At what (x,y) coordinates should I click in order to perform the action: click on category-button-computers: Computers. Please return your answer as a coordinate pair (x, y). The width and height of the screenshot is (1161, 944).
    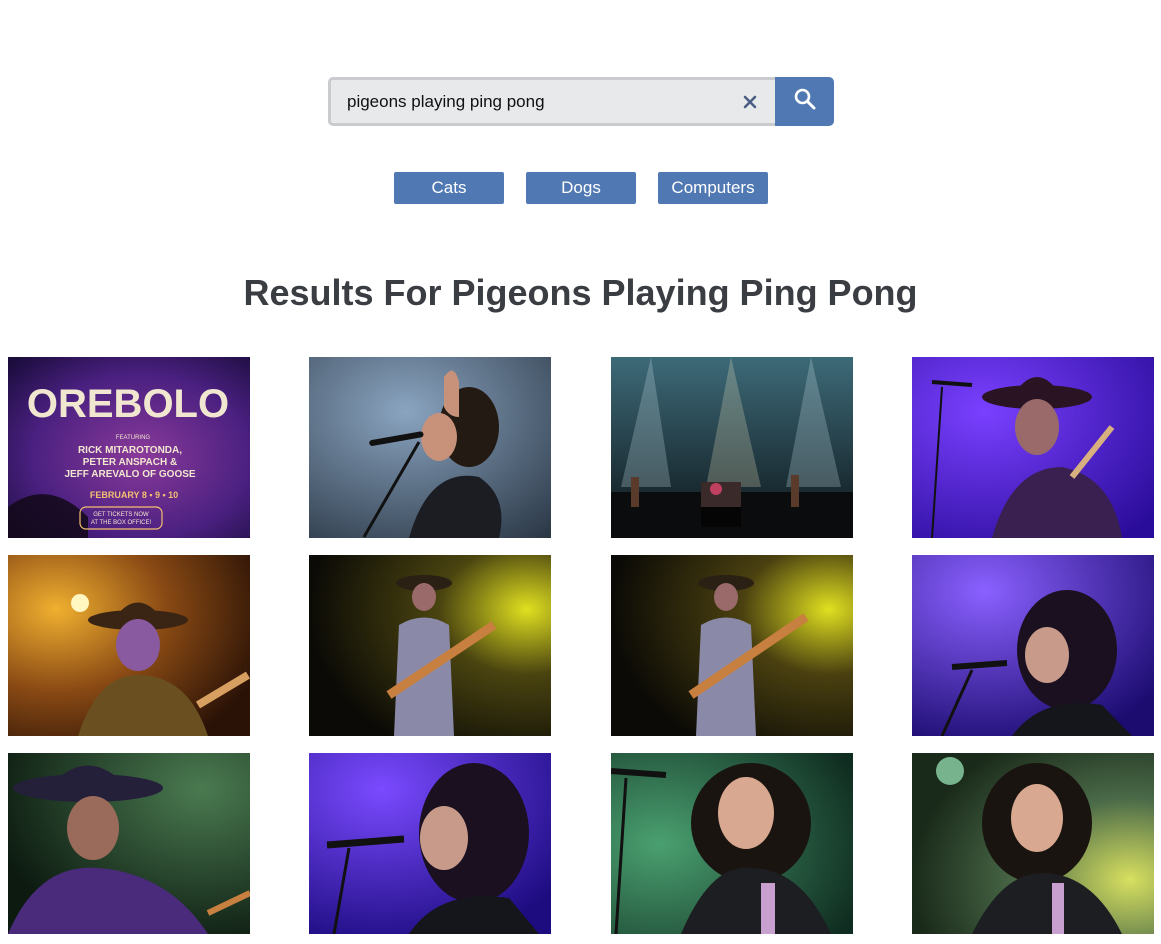
    Looking at the image, I should click on (713, 188).